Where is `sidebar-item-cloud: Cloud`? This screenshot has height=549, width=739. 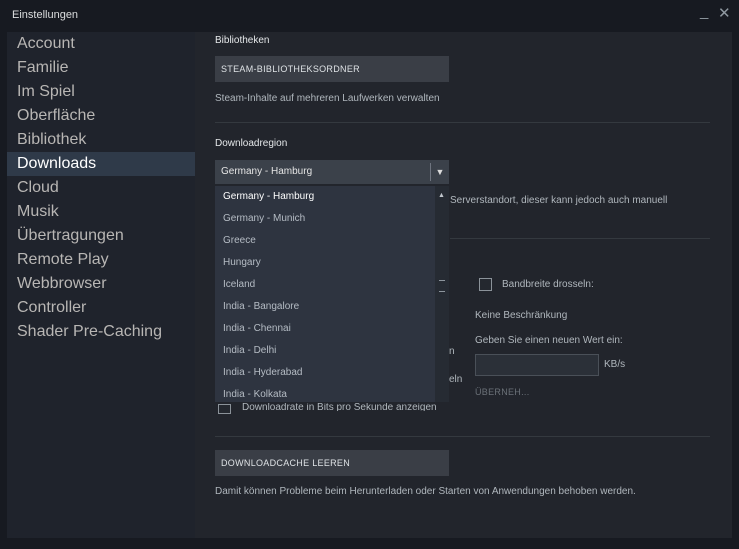 sidebar-item-cloud: Cloud is located at coordinates (101, 188).